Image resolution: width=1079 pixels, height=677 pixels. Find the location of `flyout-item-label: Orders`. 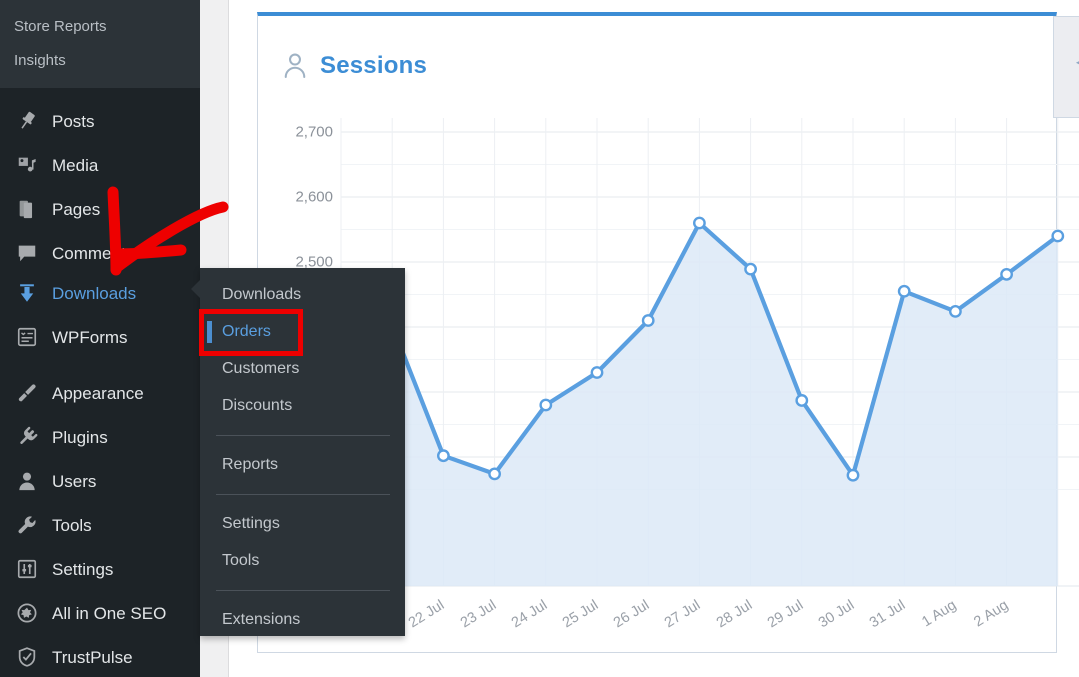

flyout-item-label: Orders is located at coordinates (246, 331).